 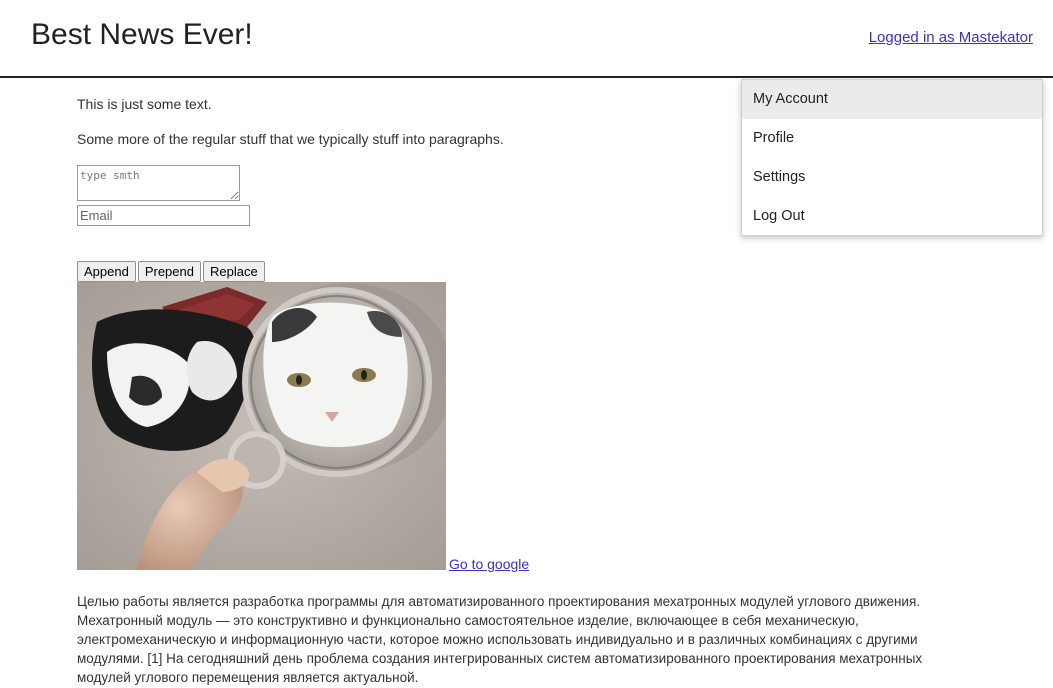 I want to click on logged-in-user-link: Logged in as Mastekator, so click(x=951, y=37).